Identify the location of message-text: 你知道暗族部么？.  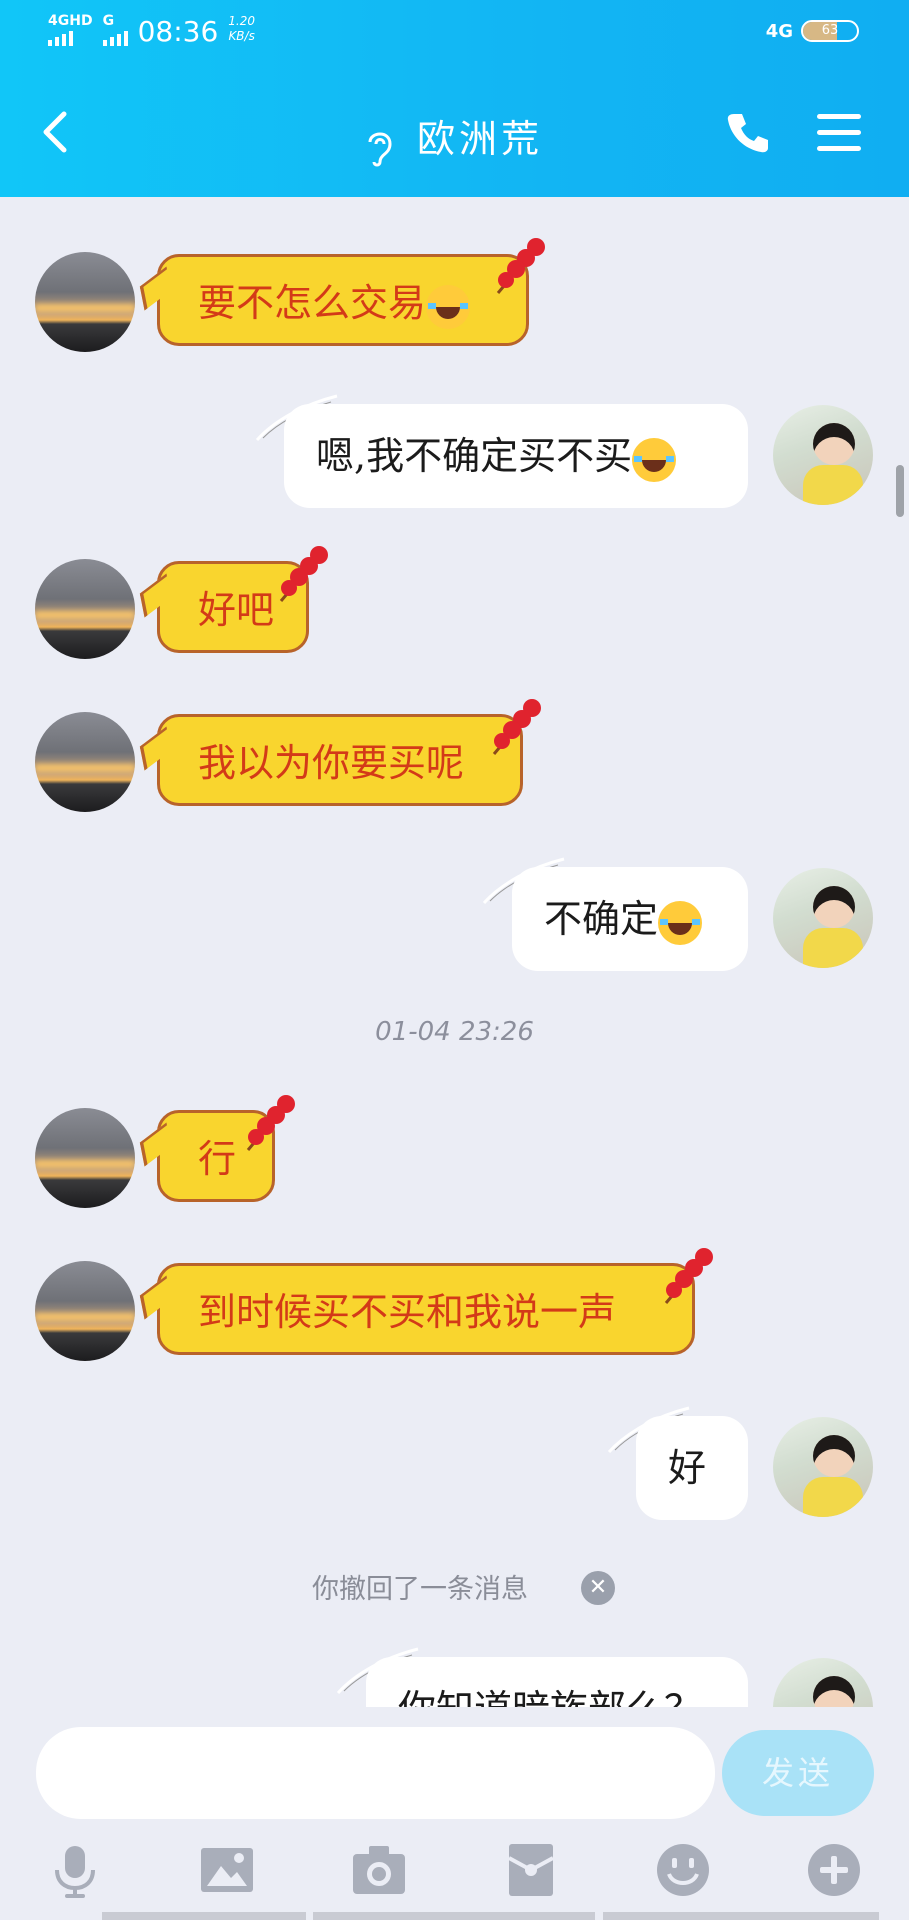
(550, 1697).